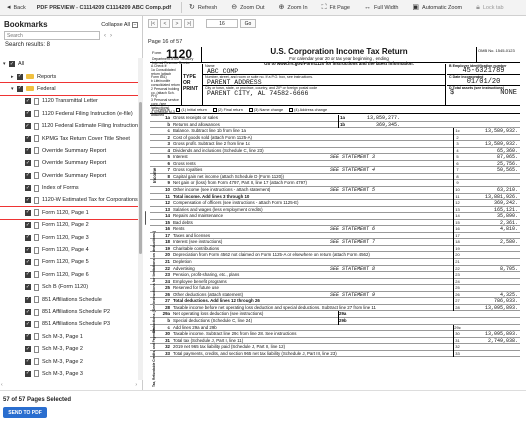  I want to click on tree-scrollbar-thumb, so click(140, 178).